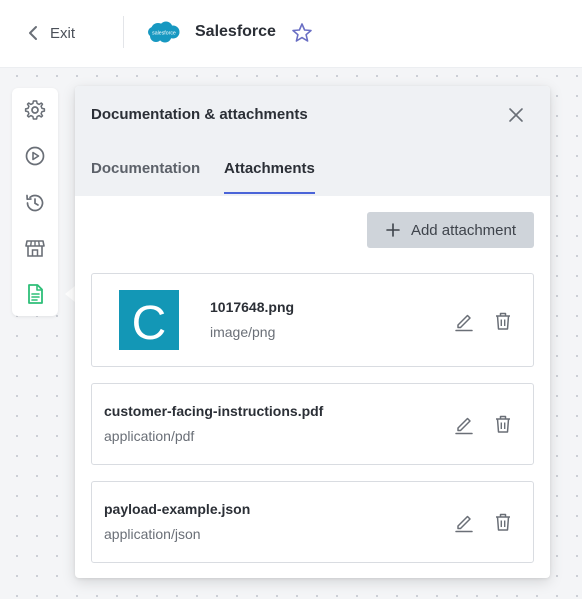  What do you see at coordinates (149, 436) in the screenshot?
I see `attachment-type: application/pdf` at bounding box center [149, 436].